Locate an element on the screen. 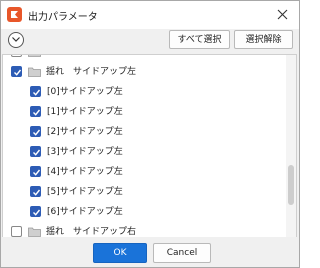 The height and width of the screenshot is (268, 320). close-icon is located at coordinates (282, 14).